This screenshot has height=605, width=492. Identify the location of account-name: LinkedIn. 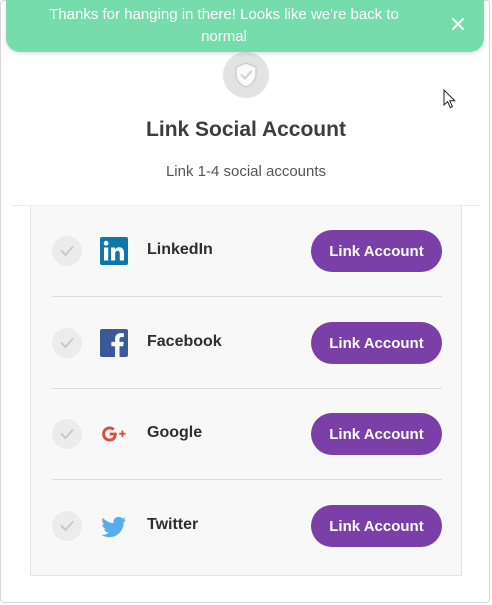
(180, 249).